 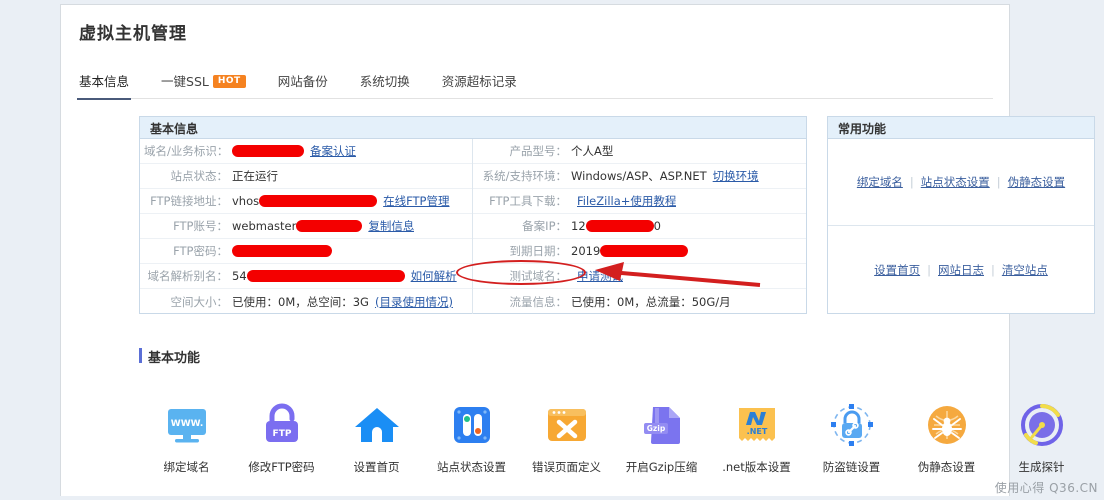 What do you see at coordinates (323, 226) in the screenshot?
I see `info-row-value: webmaster 复制信息` at bounding box center [323, 226].